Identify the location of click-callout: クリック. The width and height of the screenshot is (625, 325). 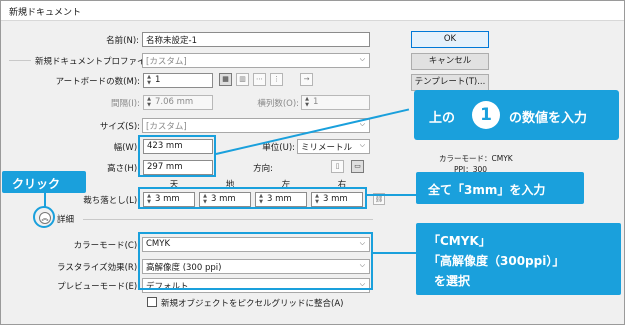
(44, 182).